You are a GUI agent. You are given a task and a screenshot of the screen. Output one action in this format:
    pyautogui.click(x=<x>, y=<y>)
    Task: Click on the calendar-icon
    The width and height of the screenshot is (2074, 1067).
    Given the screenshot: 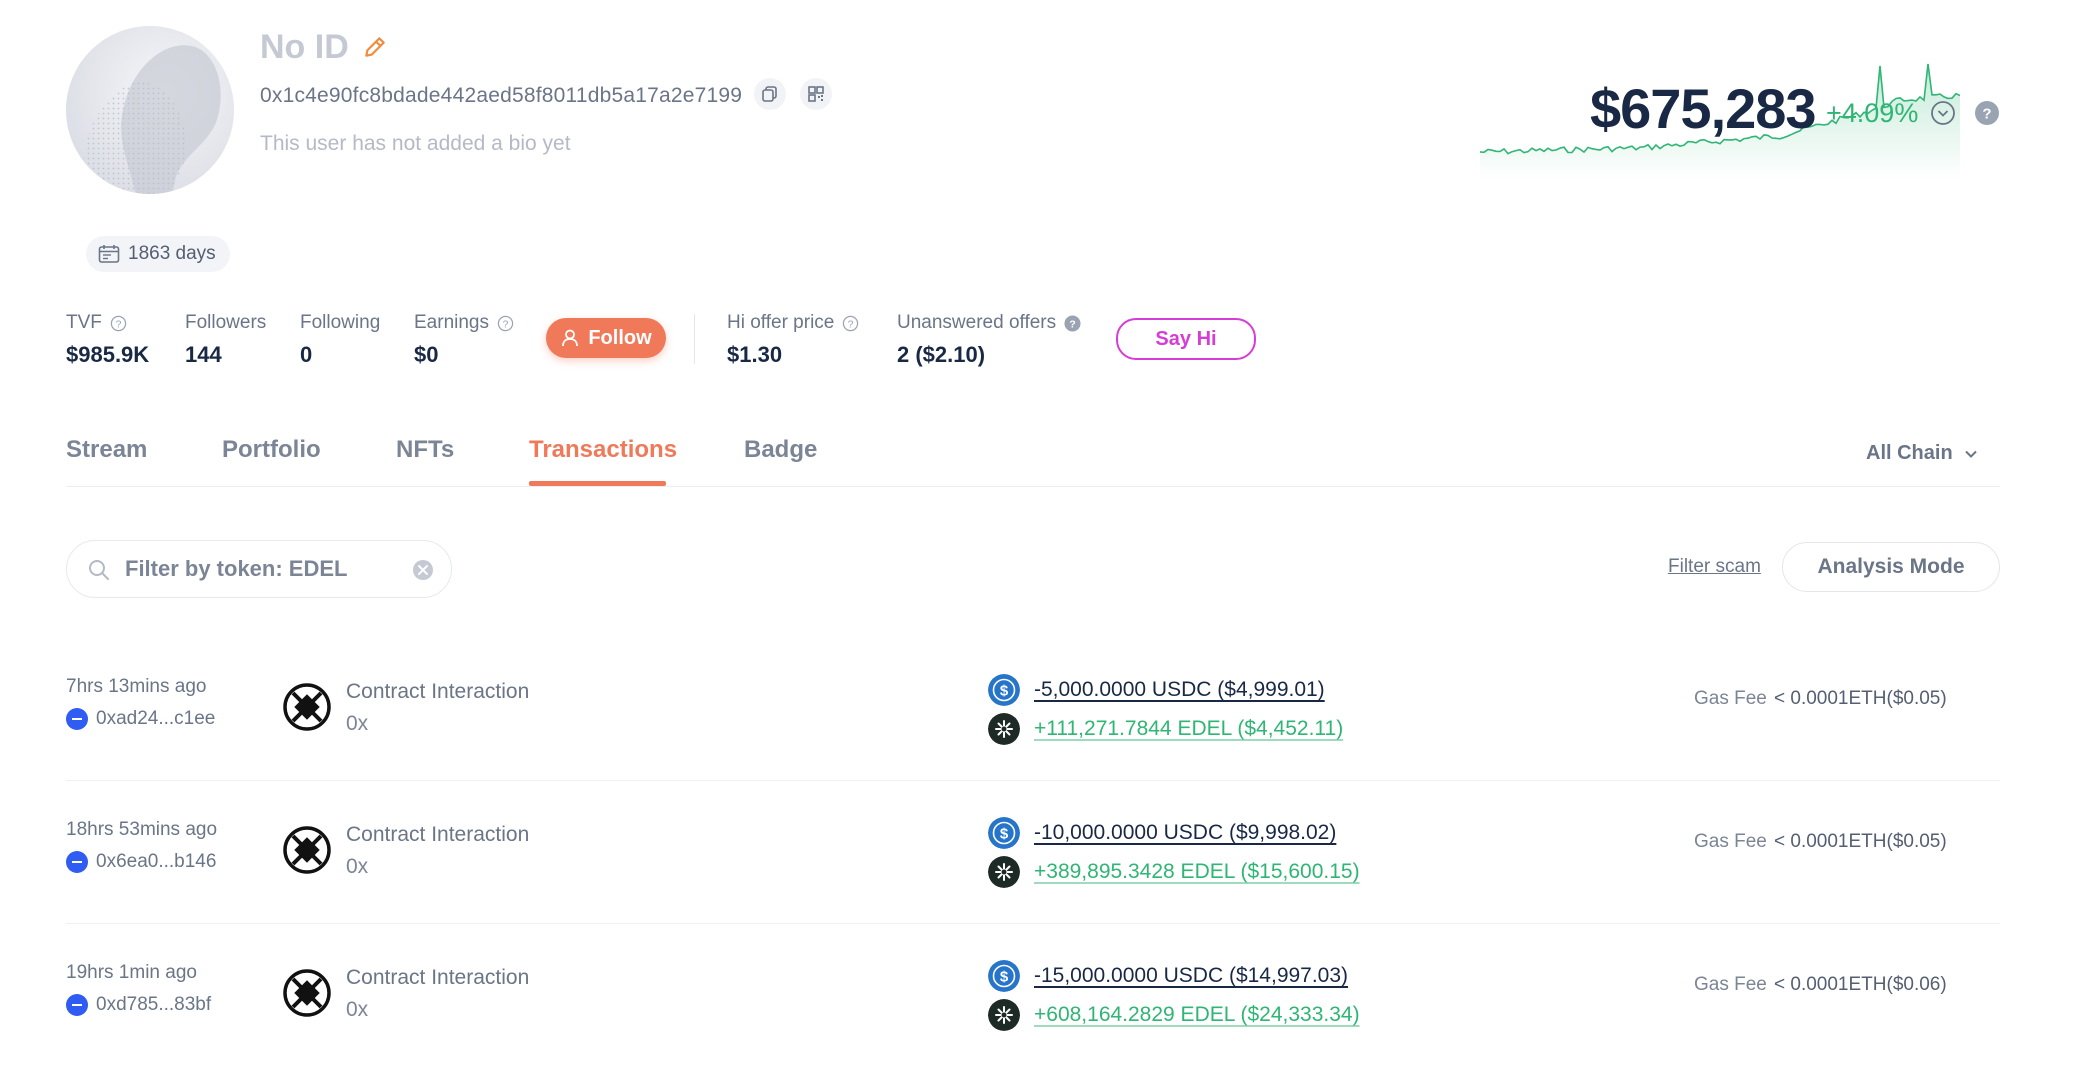 What is the action you would take?
    pyautogui.click(x=109, y=254)
    